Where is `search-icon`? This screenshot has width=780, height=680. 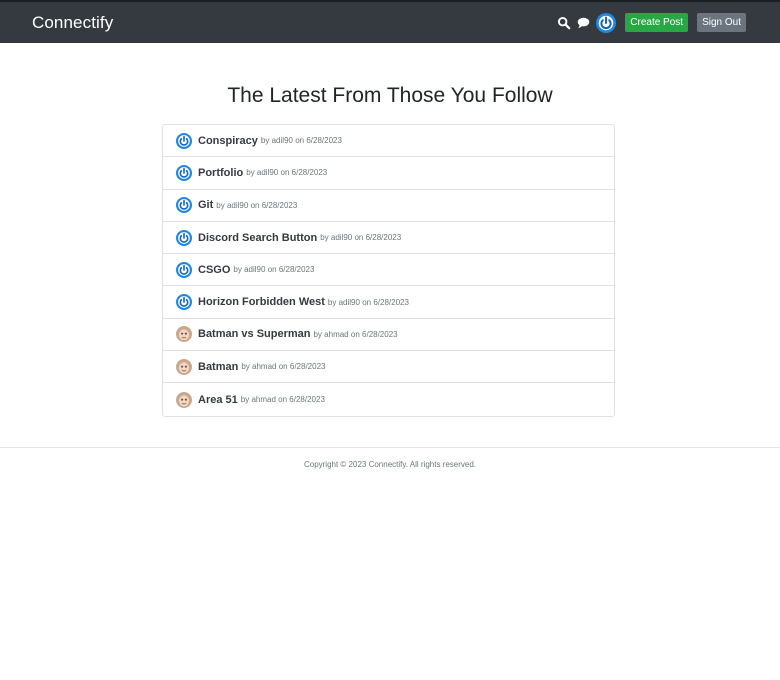
search-icon is located at coordinates (567, 23).